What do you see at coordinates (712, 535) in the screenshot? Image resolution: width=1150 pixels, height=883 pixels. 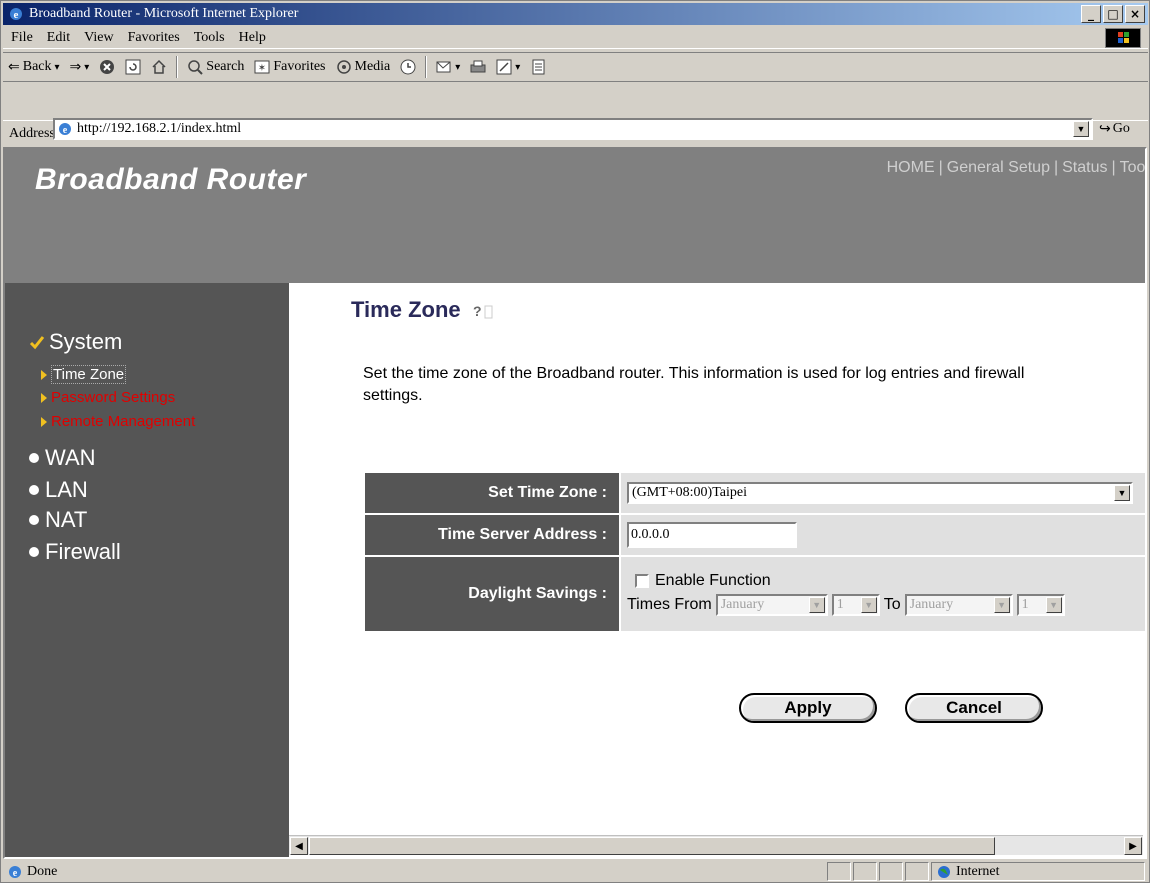 I see `time-server-input: 0.0.0.0` at bounding box center [712, 535].